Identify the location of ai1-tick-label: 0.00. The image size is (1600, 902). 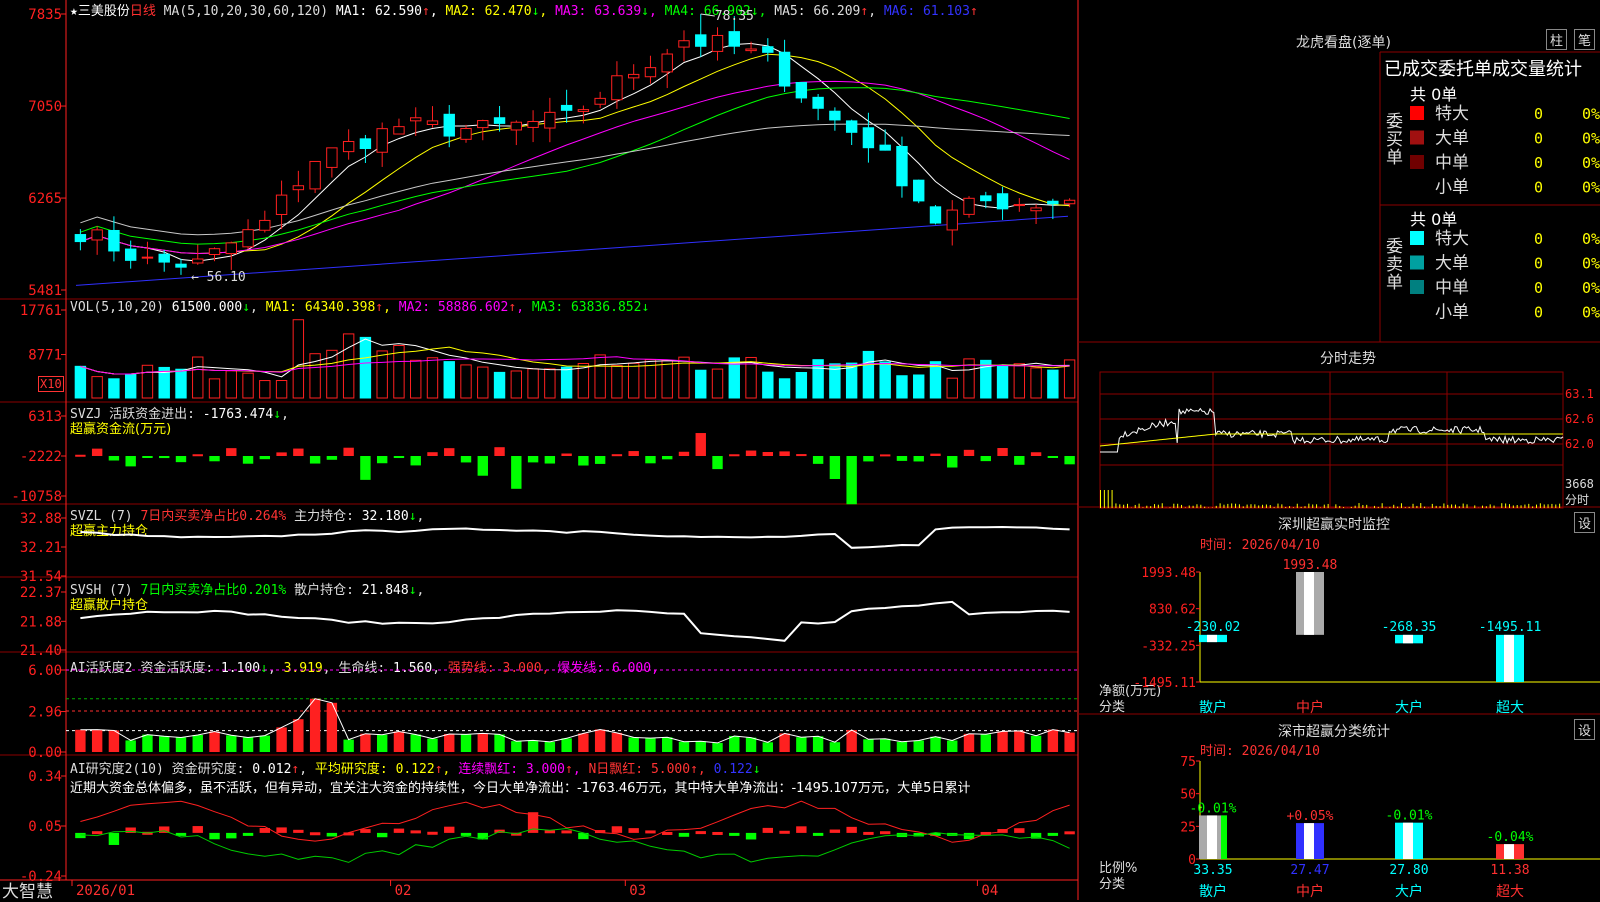
(45, 753).